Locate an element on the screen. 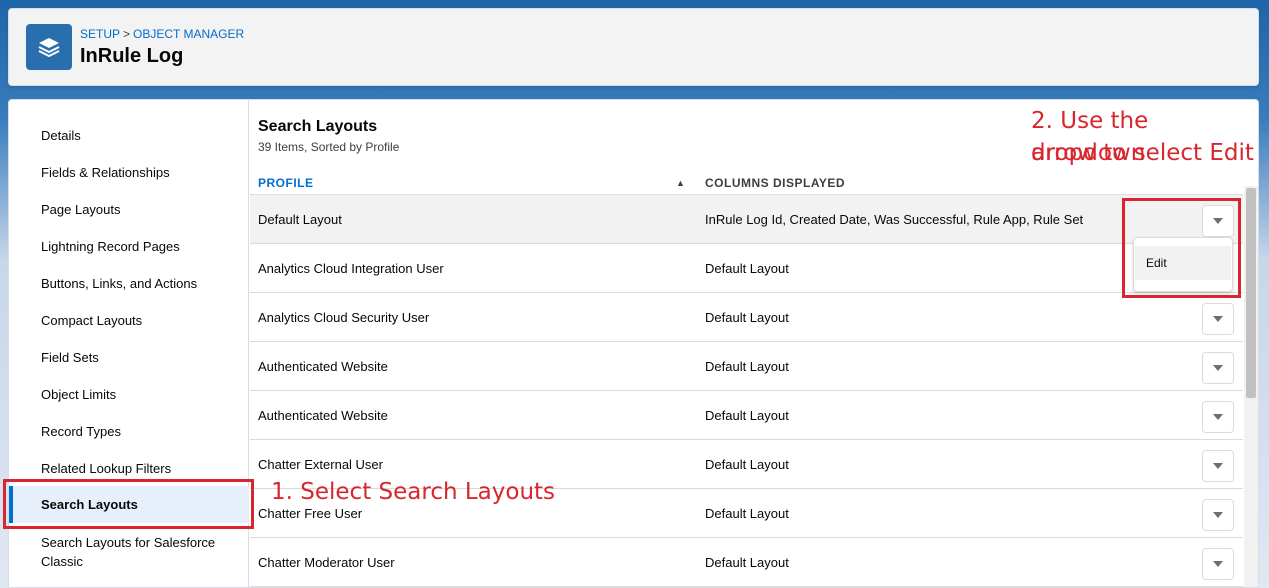  object-header: SETUP > OBJECT MANAGER InRule Log is located at coordinates (633, 47).